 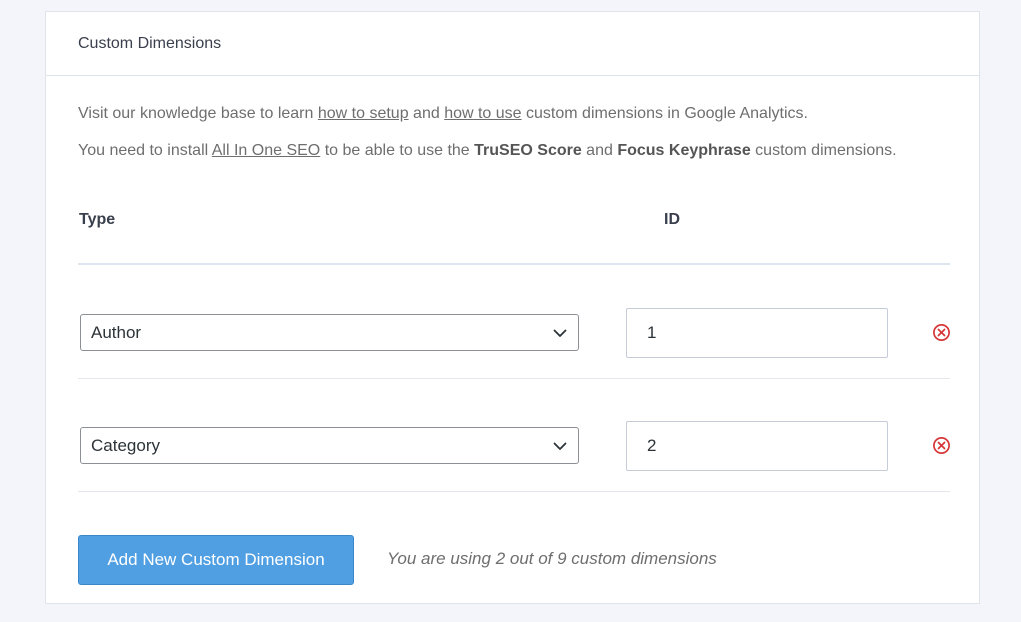 I want to click on select-value: Category, so click(x=125, y=445).